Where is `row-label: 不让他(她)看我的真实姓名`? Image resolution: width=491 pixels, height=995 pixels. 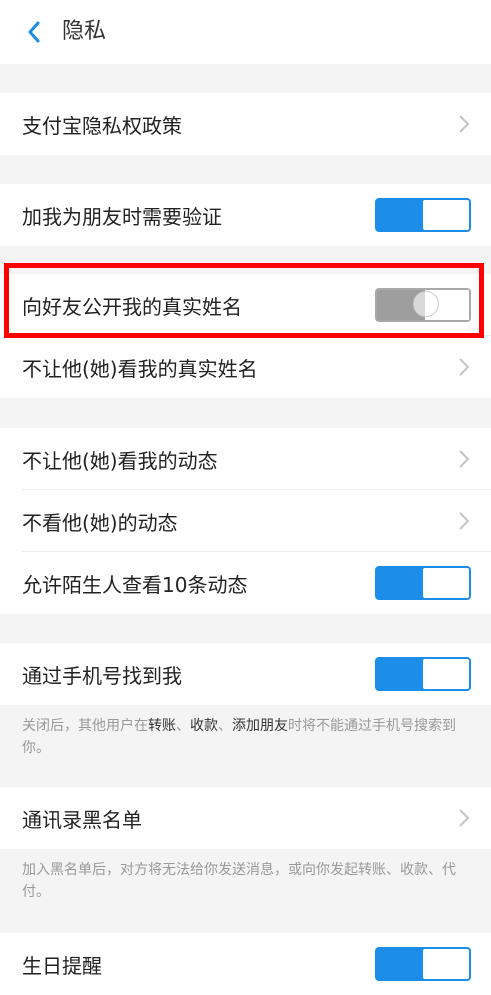
row-label: 不让他(她)看我的真实姓名 is located at coordinates (140, 368).